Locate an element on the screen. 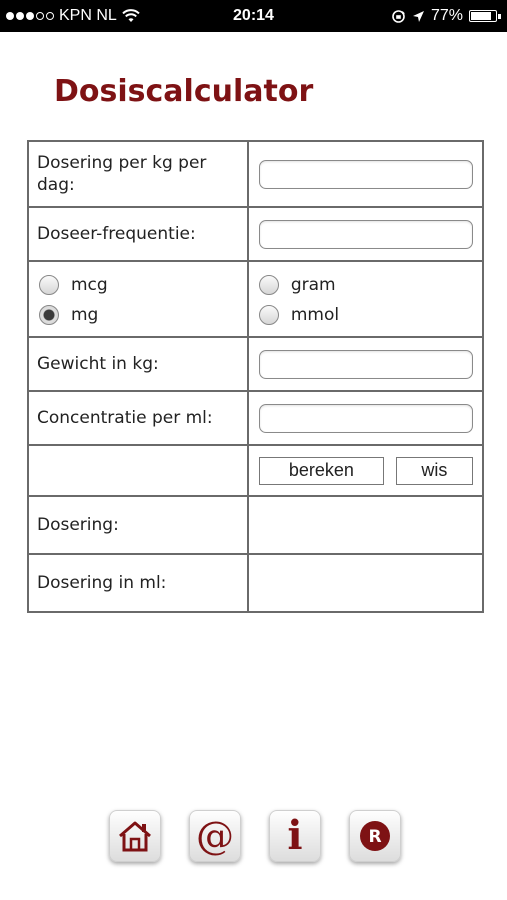 The width and height of the screenshot is (507, 900). home-button is located at coordinates (135, 836).